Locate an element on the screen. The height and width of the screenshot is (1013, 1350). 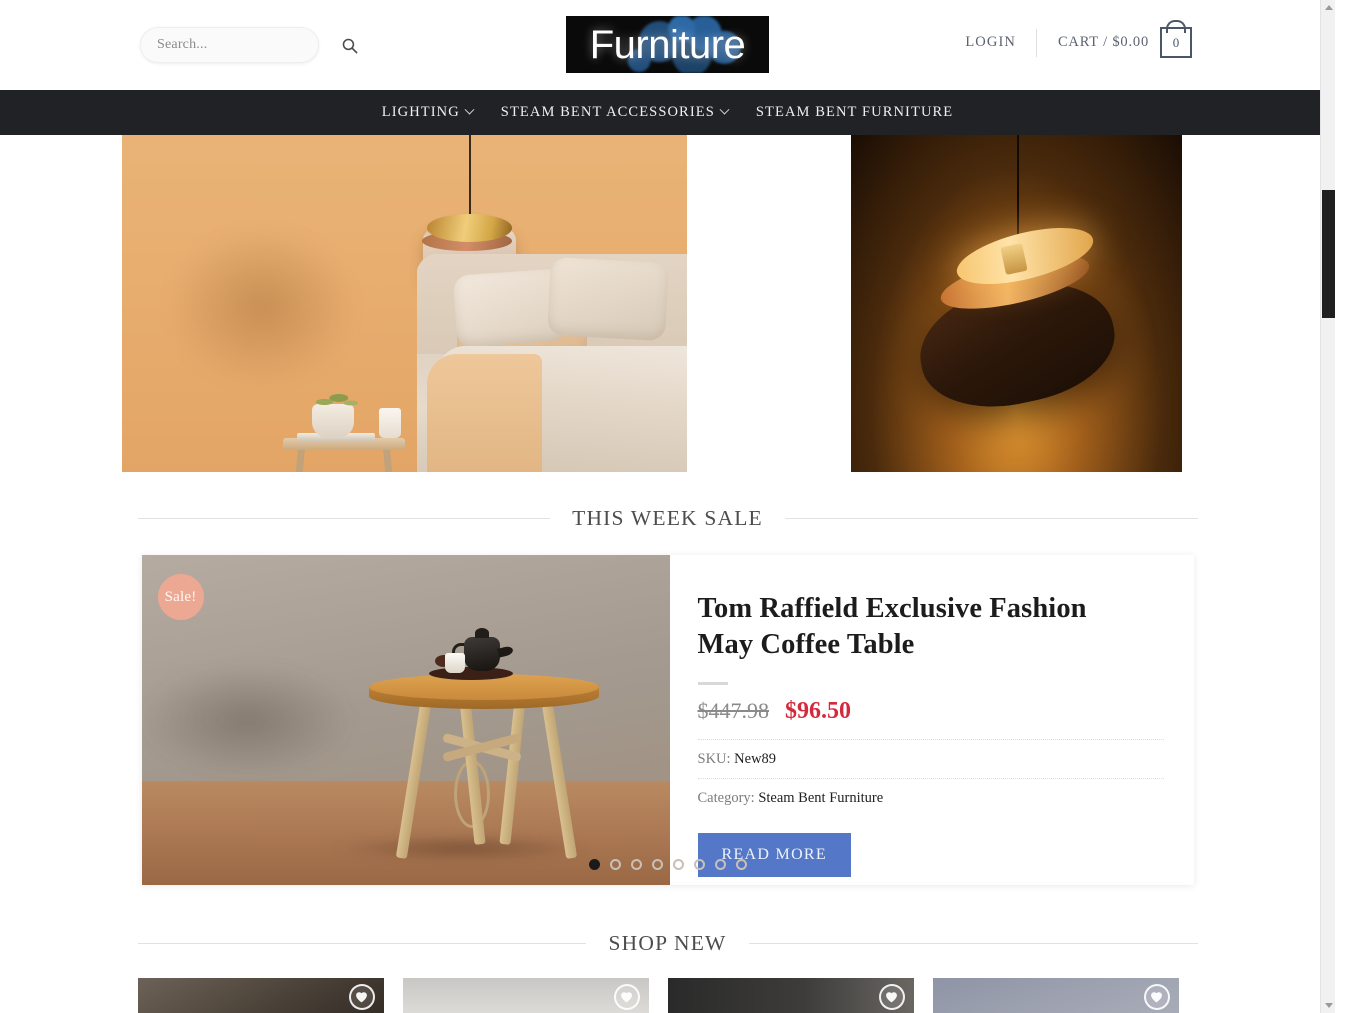
login-link: LOGIN is located at coordinates (1000, 42).